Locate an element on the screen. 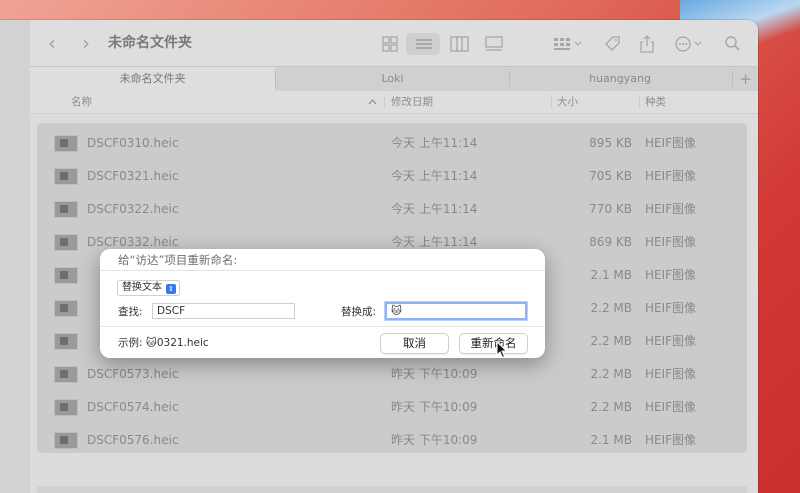 Image resolution: width=800 pixels, height=493 pixels. gallery-view-icon is located at coordinates (494, 44).